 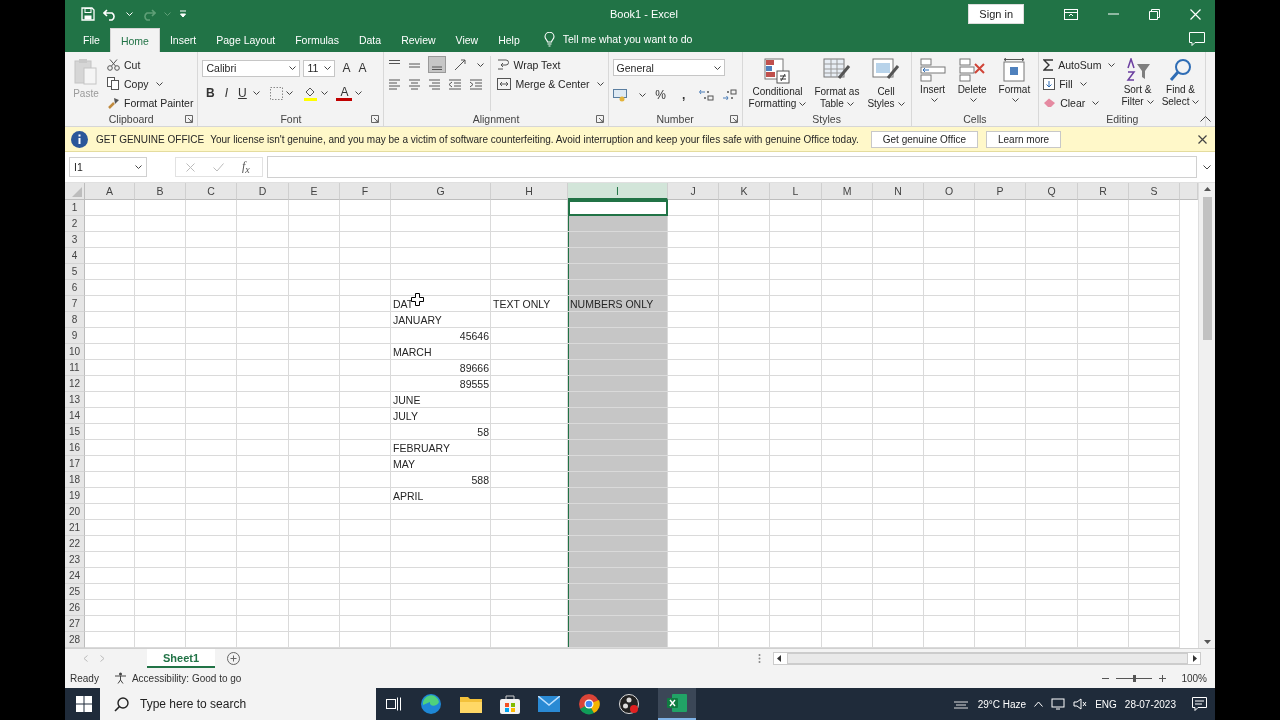 What do you see at coordinates (759, 658) in the screenshot?
I see `splitter-icon` at bounding box center [759, 658].